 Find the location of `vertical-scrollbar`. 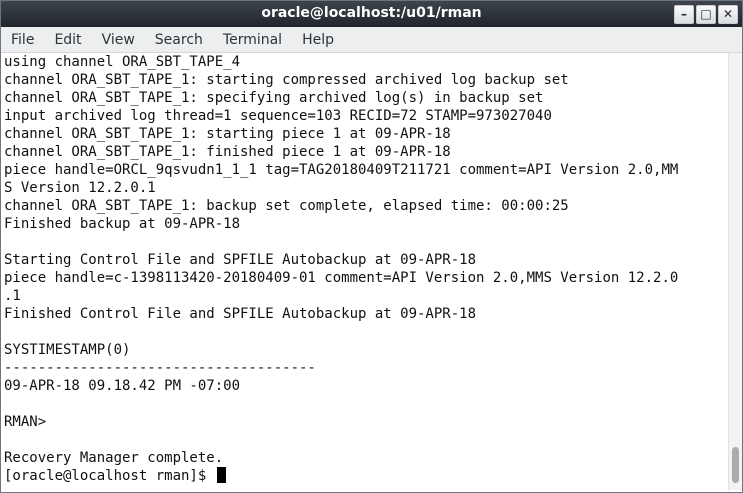

vertical-scrollbar is located at coordinates (735, 271).